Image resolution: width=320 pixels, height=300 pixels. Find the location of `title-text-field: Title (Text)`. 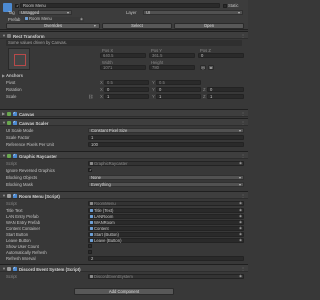

title-text-field: Title (Text) is located at coordinates (166, 210).